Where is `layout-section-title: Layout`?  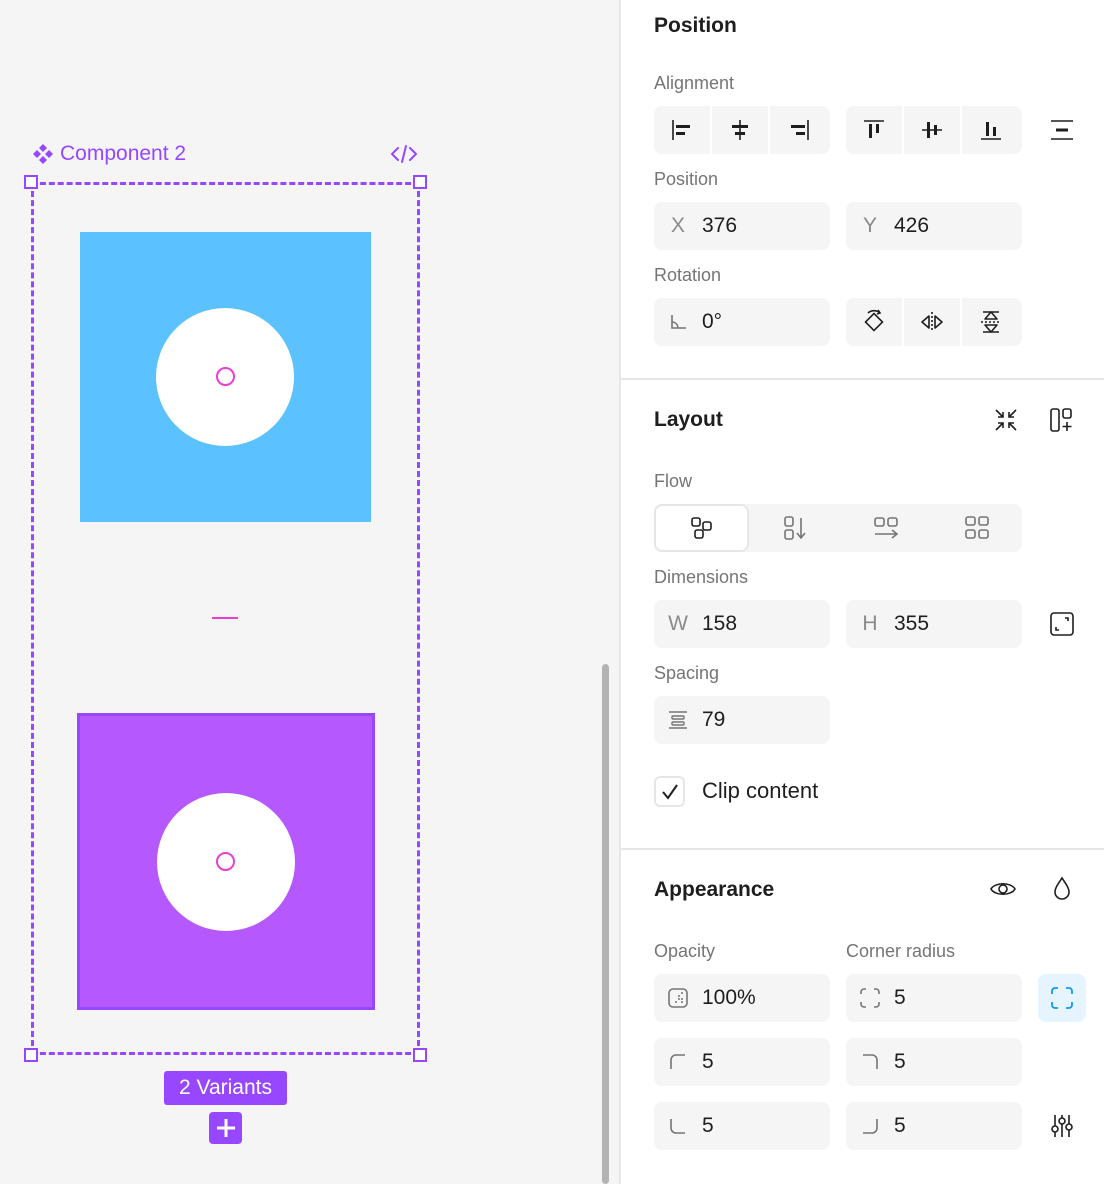
layout-section-title: Layout is located at coordinates (688, 419).